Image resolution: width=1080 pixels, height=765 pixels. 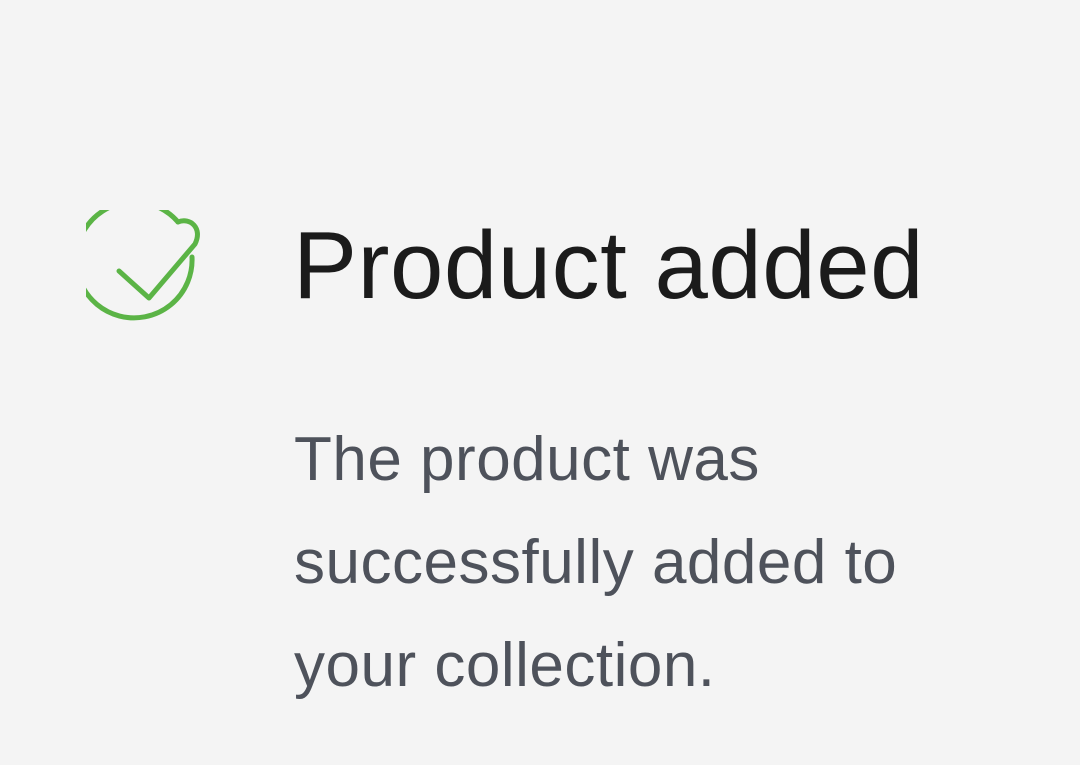 I want to click on check-circle-icon, so click(x=150, y=274).